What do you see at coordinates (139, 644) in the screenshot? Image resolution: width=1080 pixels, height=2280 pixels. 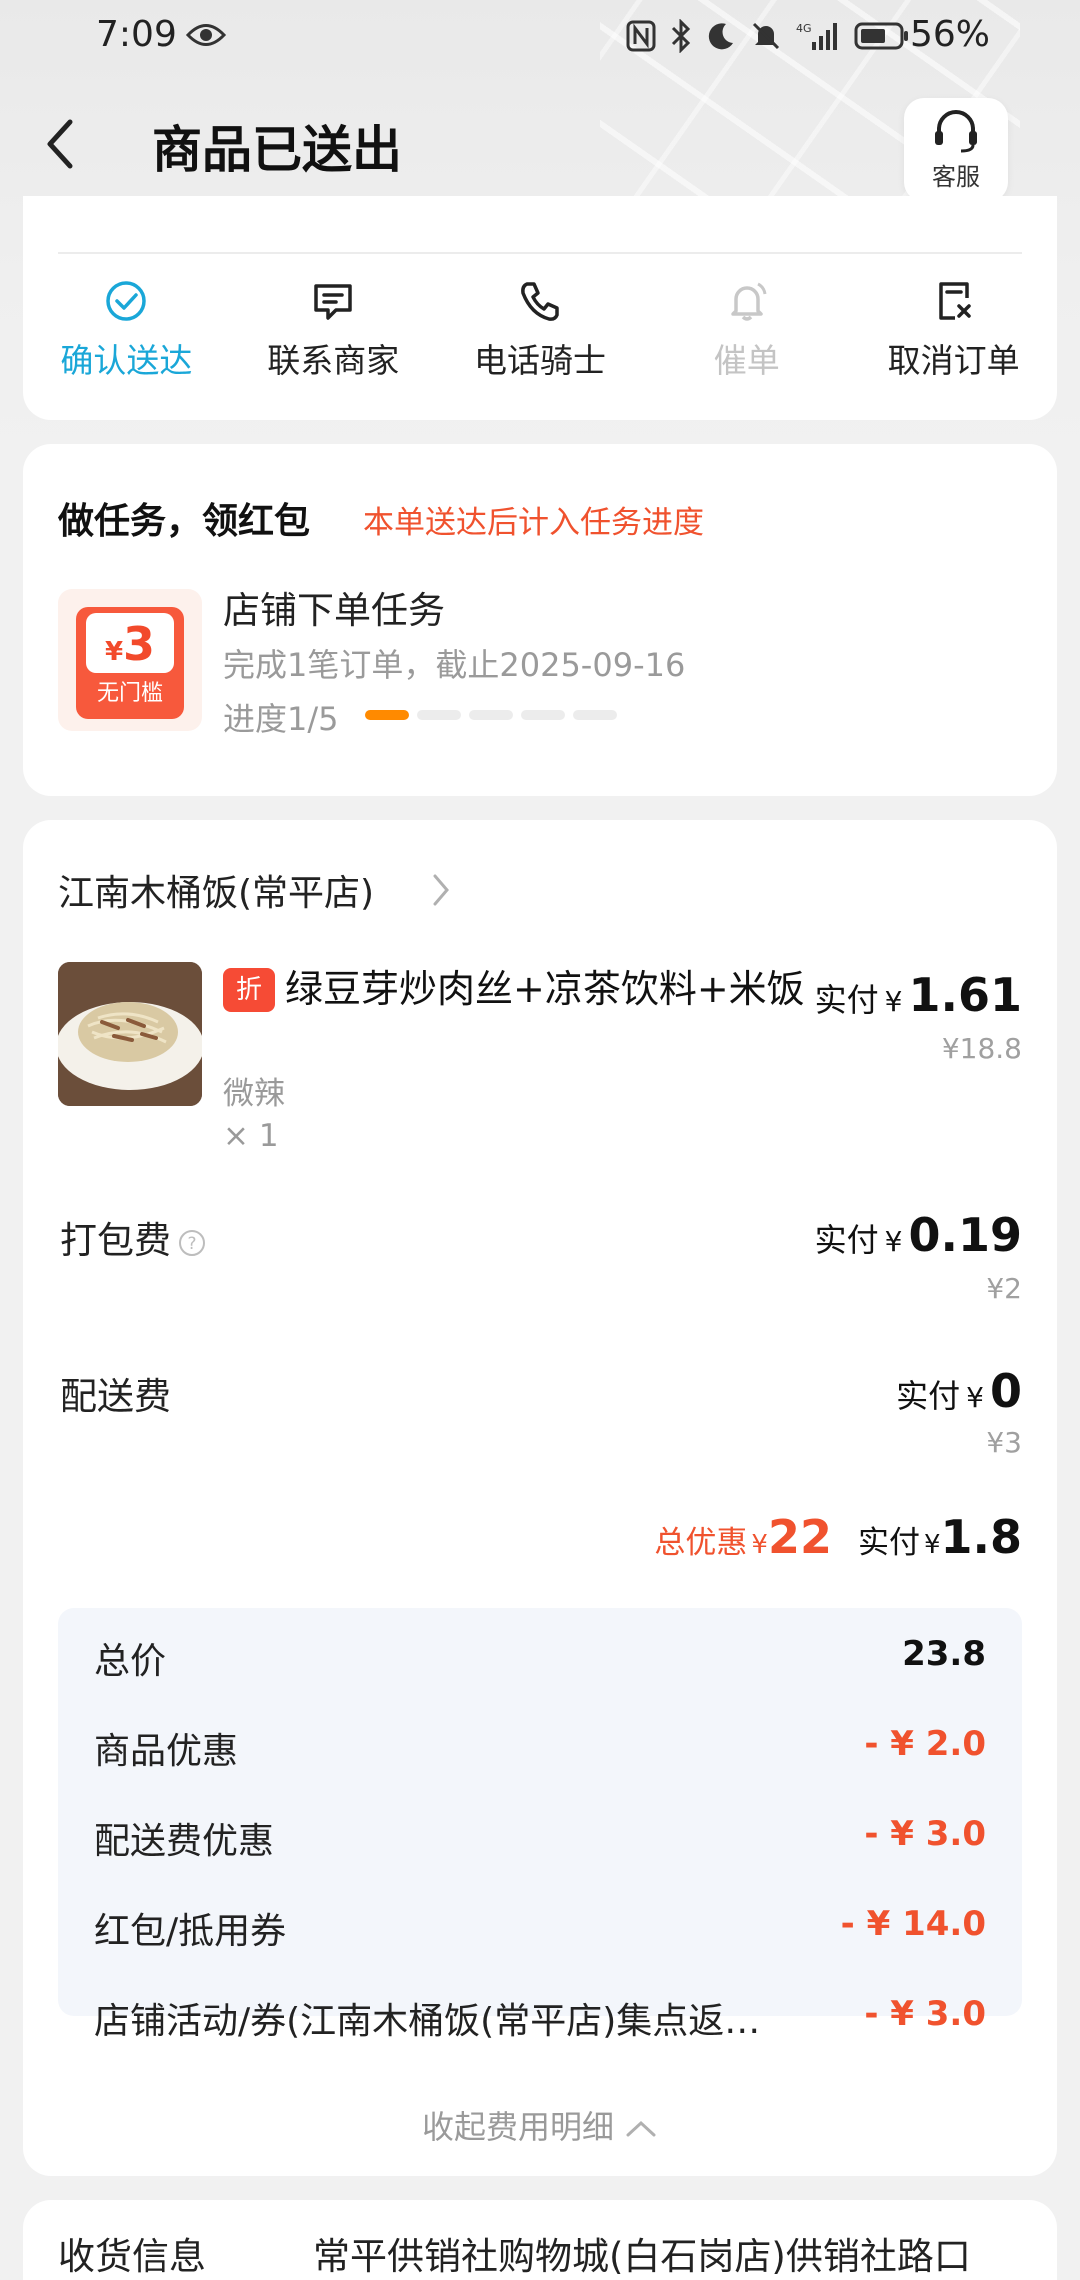 I see `coupon-amount: 3` at bounding box center [139, 644].